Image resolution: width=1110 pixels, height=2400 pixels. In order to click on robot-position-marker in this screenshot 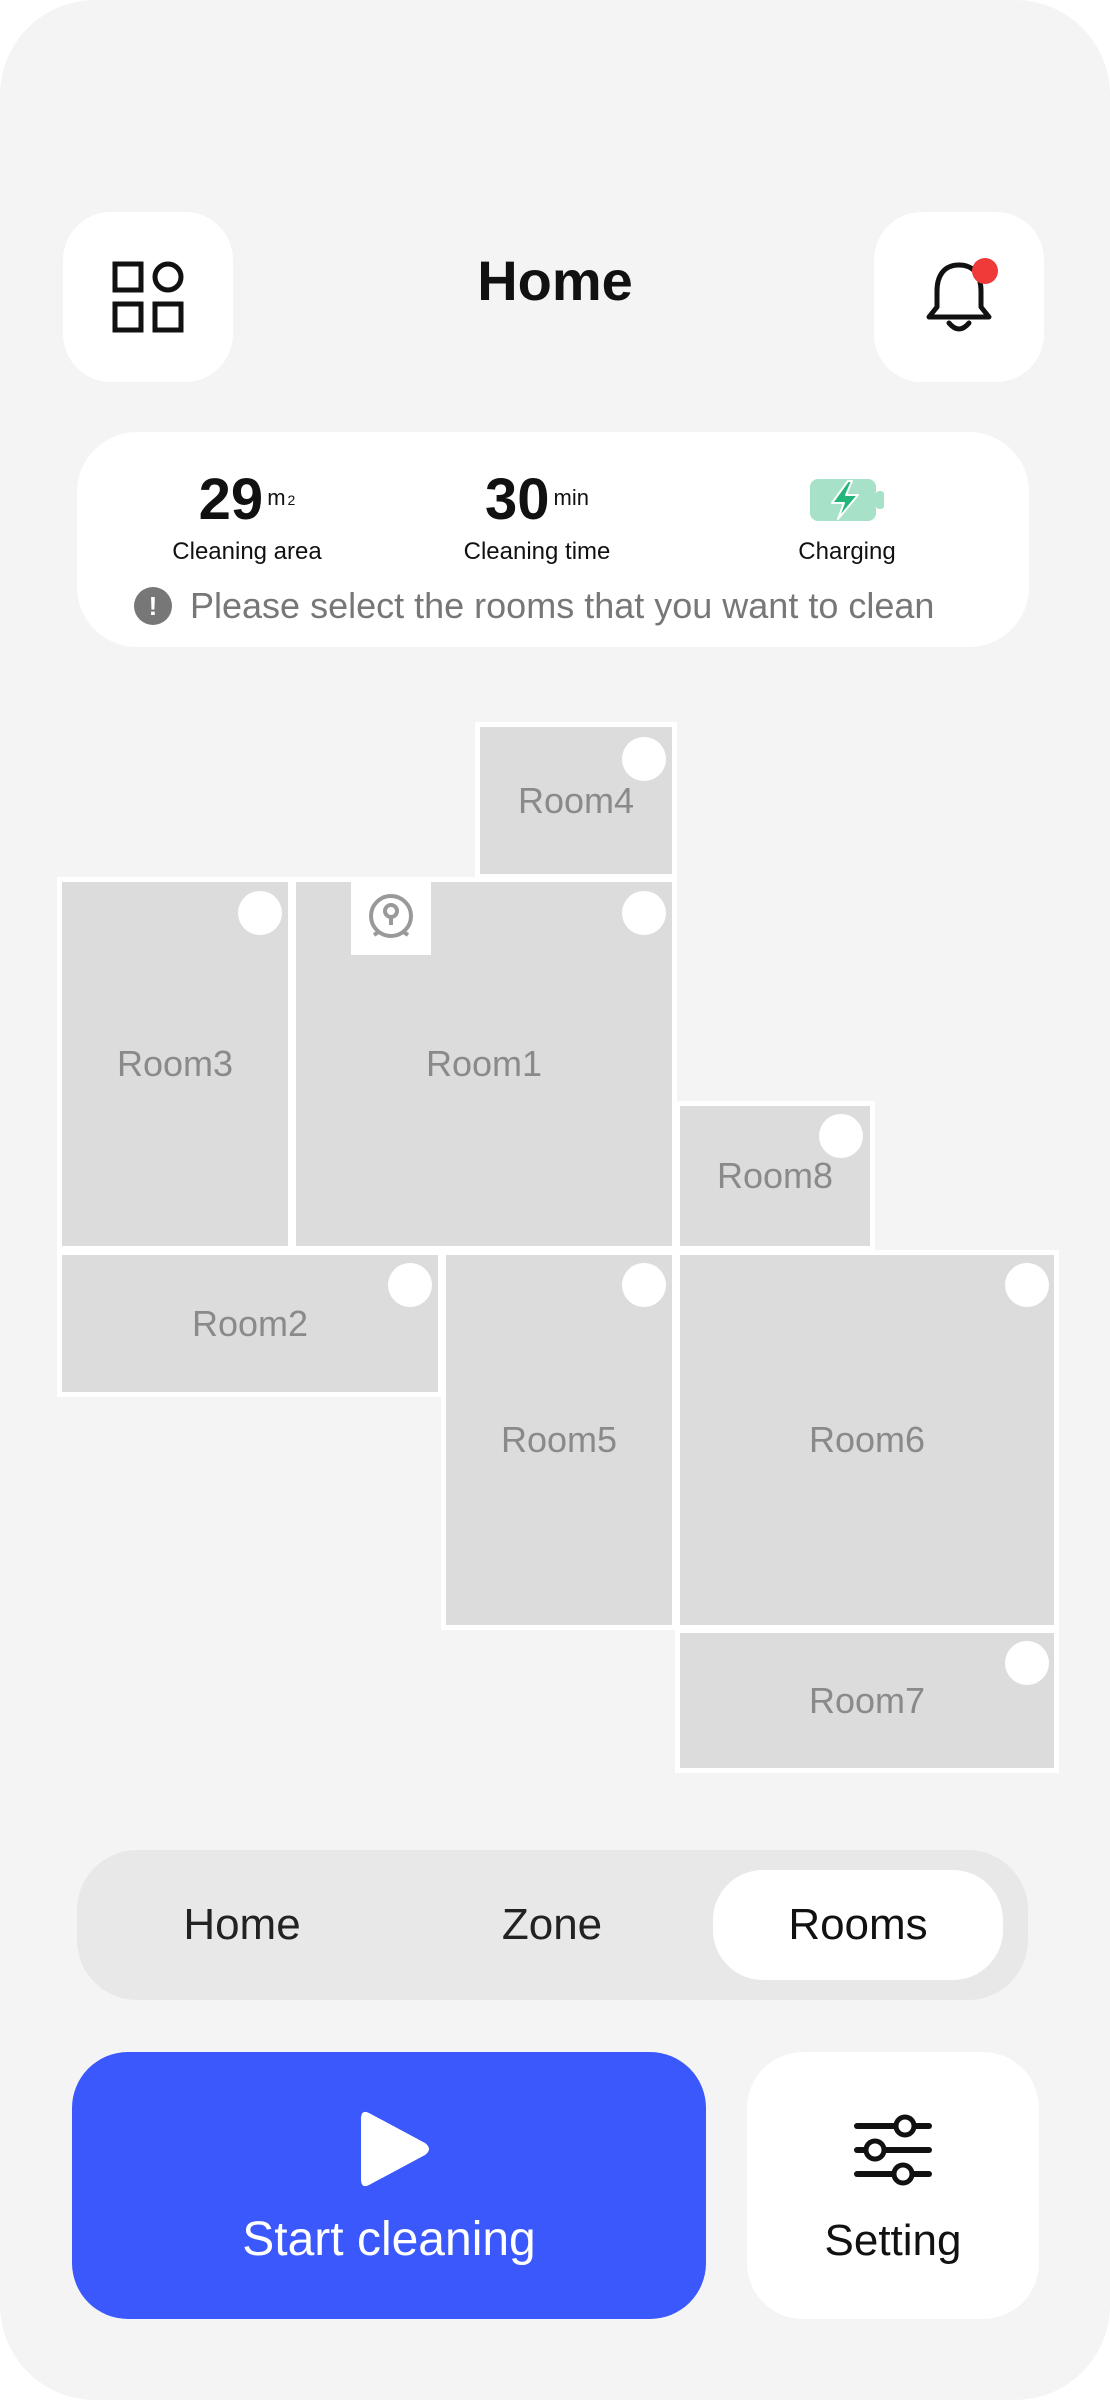, I will do `click(391, 917)`.